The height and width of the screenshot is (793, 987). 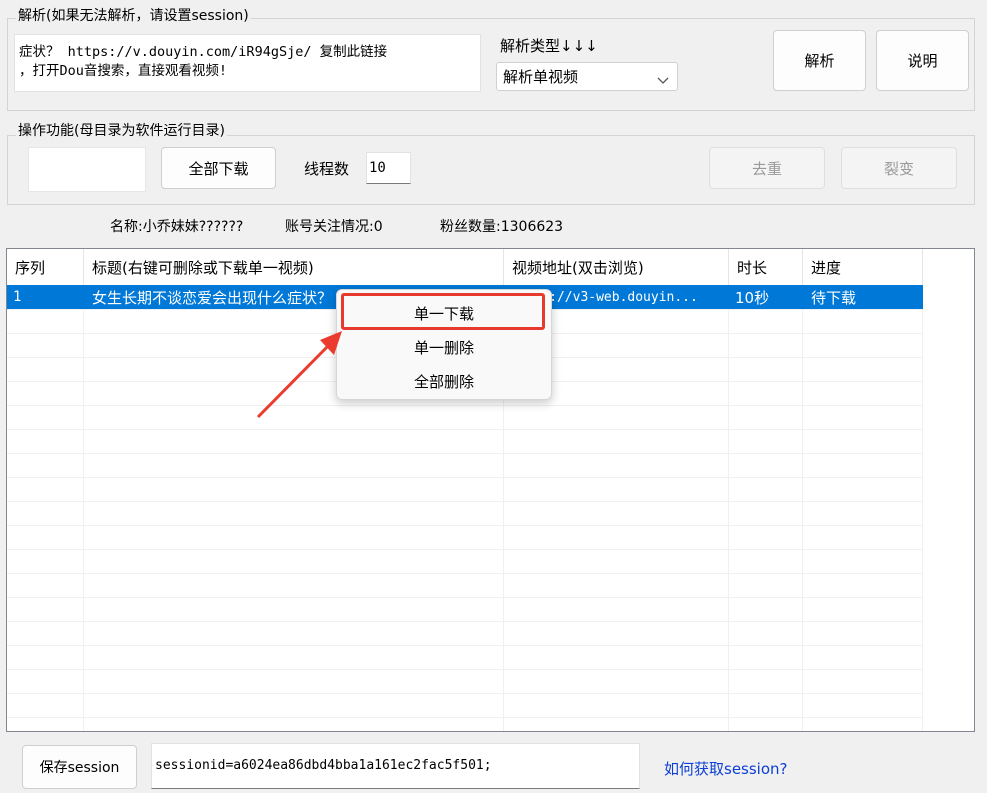 What do you see at coordinates (388, 168) in the screenshot?
I see `threads-input: 10` at bounding box center [388, 168].